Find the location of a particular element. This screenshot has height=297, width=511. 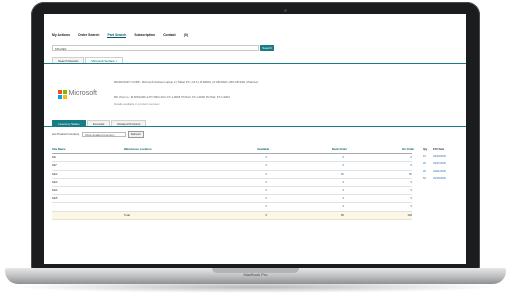

search-button: Search is located at coordinates (267, 48).